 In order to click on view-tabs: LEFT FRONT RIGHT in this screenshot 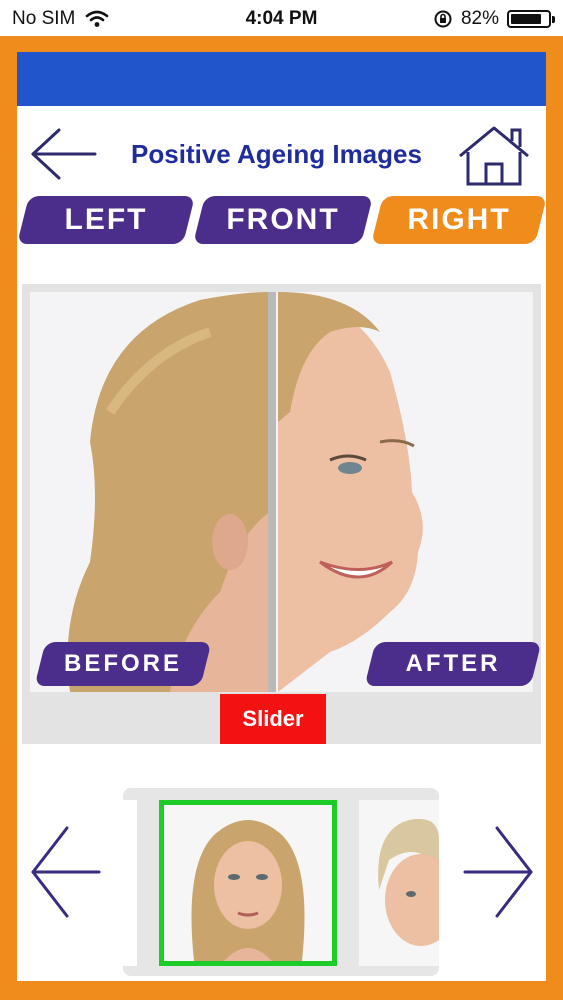, I will do `click(281, 224)`.